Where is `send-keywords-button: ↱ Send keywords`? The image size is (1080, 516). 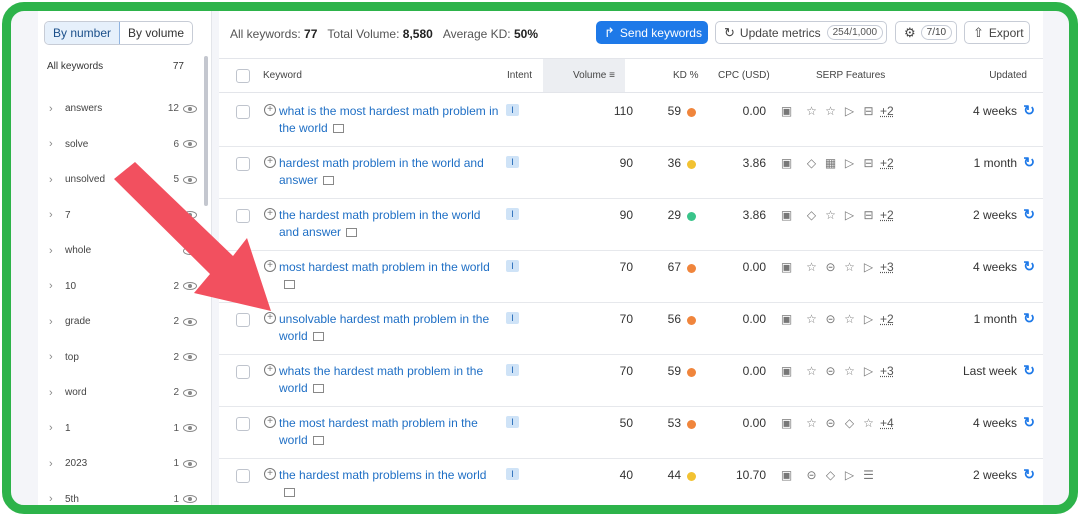 send-keywords-button: ↱ Send keywords is located at coordinates (652, 32).